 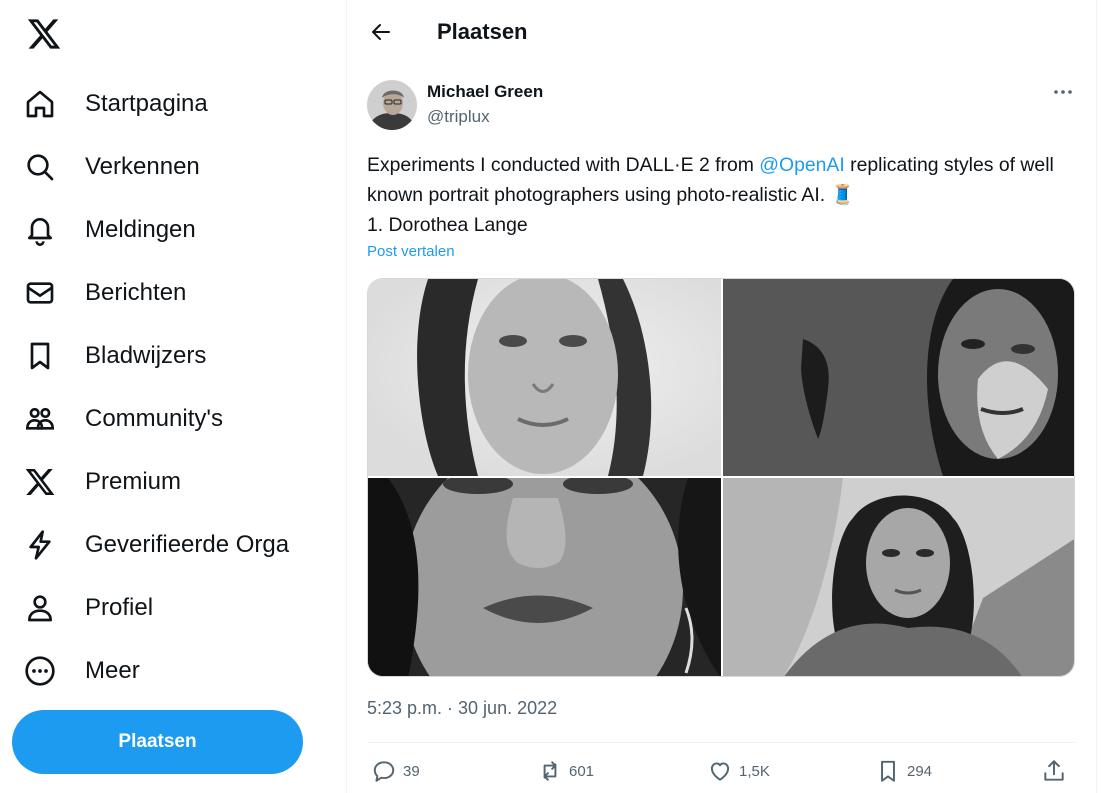 I want to click on nav-item-verified-orgs: Geverifieerde Orga, so click(x=156, y=544).